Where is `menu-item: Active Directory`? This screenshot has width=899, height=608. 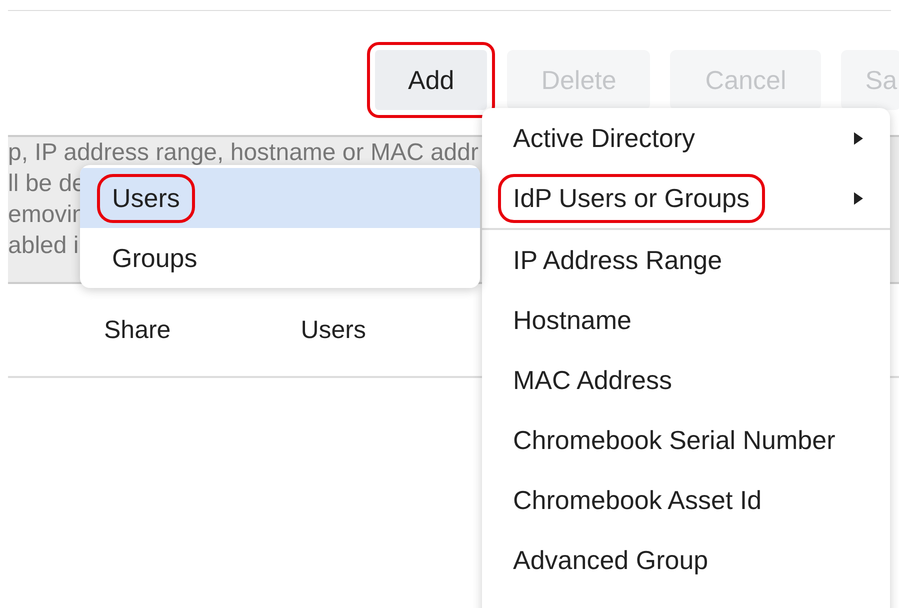
menu-item: Active Directory is located at coordinates (686, 138).